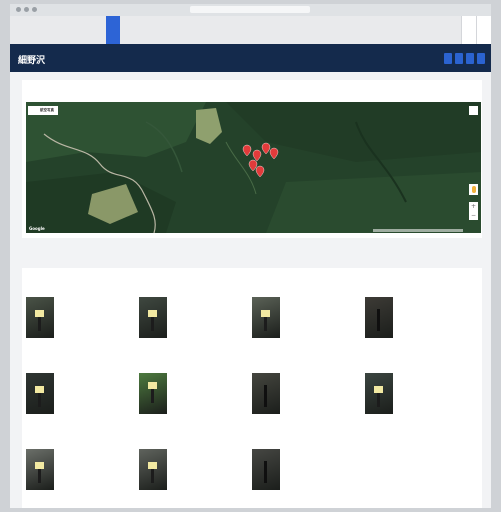 This screenshot has height=512, width=501. What do you see at coordinates (418, 230) in the screenshot?
I see `map-attribution` at bounding box center [418, 230].